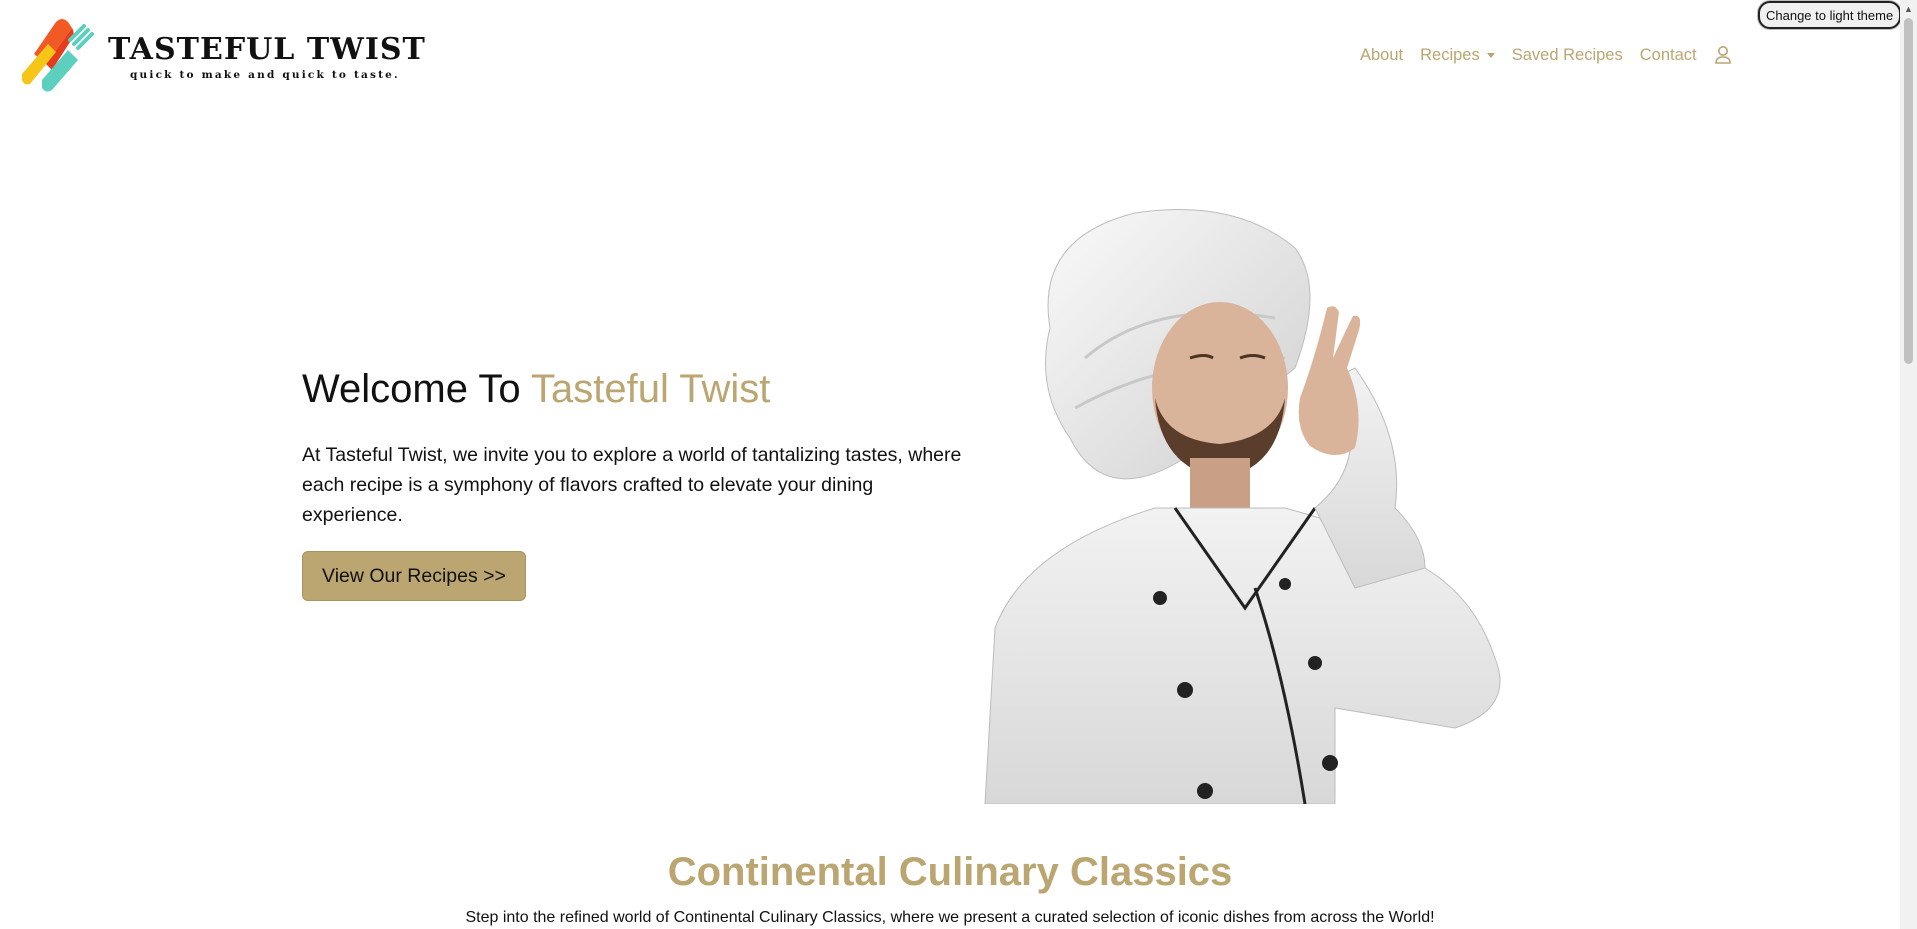 The image size is (1917, 929). What do you see at coordinates (1908, 464) in the screenshot?
I see `page-scrollbar: ▲` at bounding box center [1908, 464].